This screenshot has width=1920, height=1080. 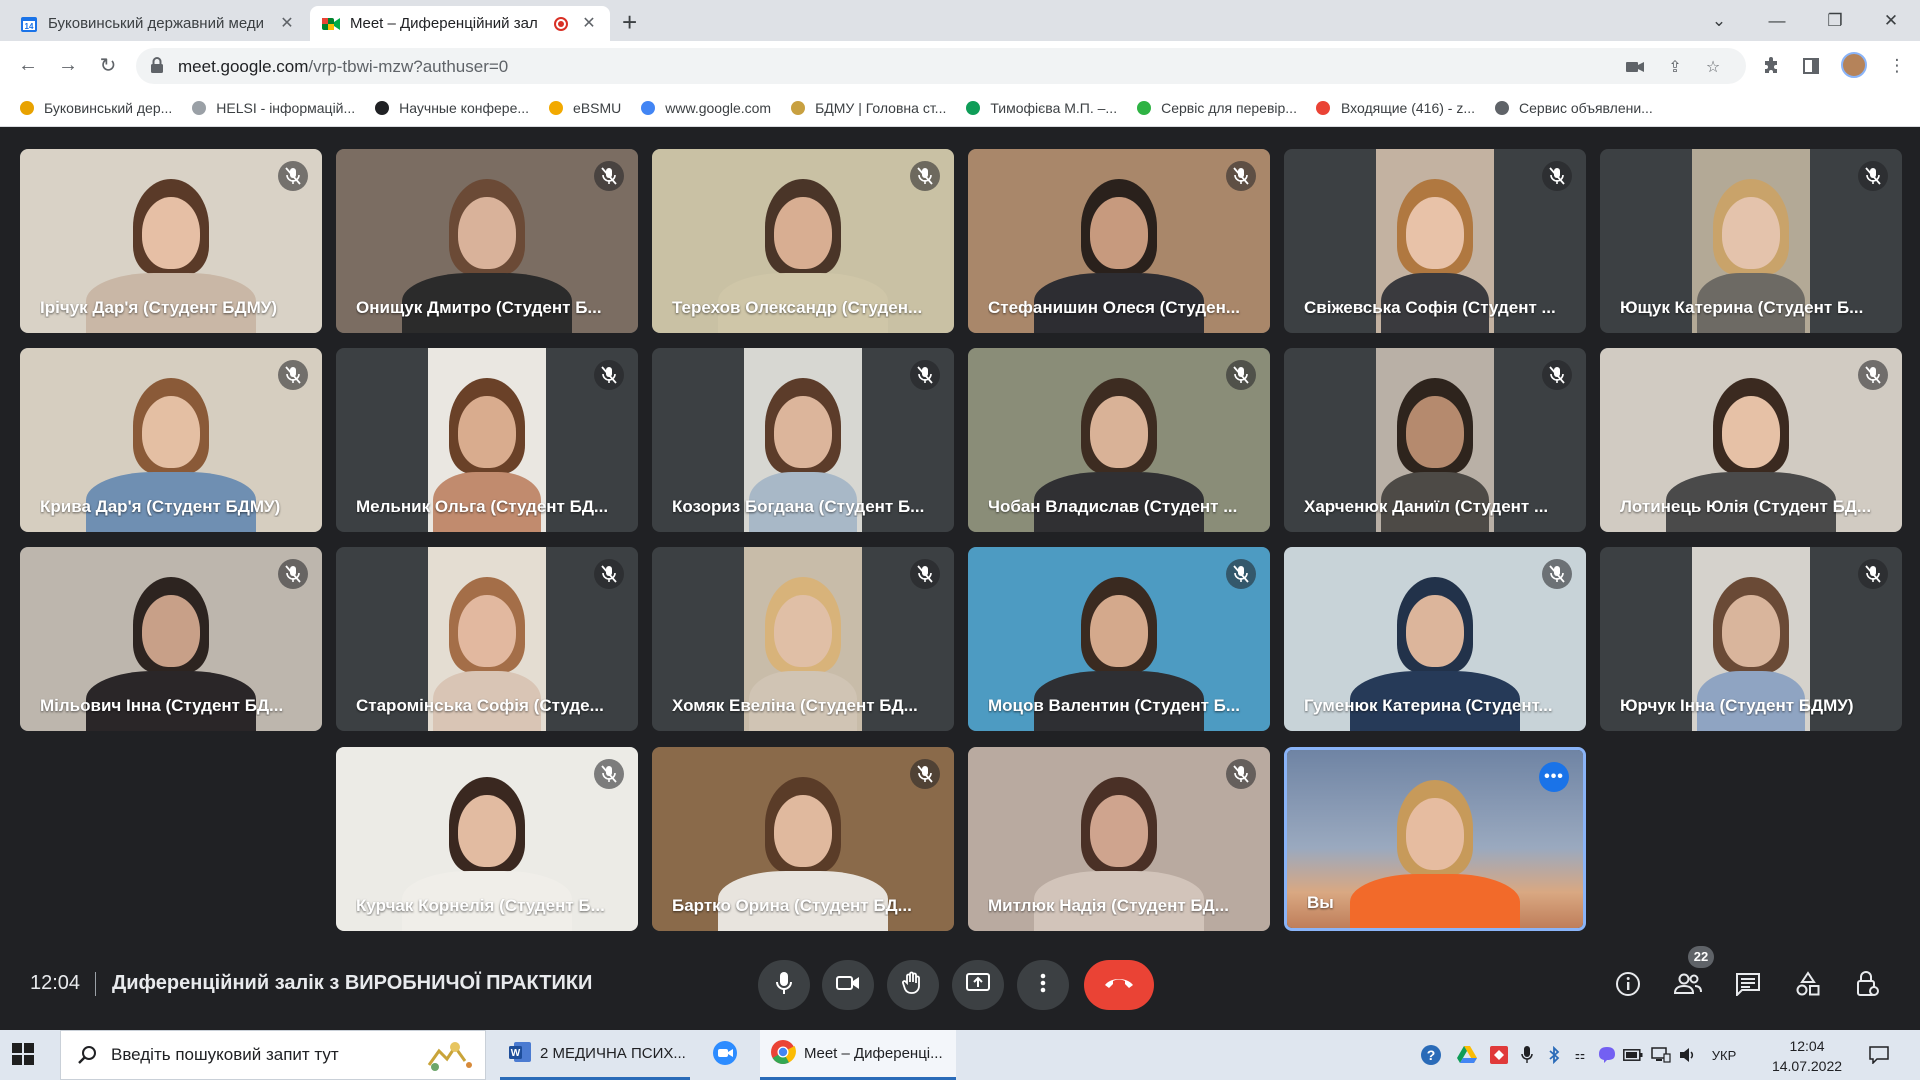 What do you see at coordinates (1811, 66) in the screenshot?
I see `side-panel-icon` at bounding box center [1811, 66].